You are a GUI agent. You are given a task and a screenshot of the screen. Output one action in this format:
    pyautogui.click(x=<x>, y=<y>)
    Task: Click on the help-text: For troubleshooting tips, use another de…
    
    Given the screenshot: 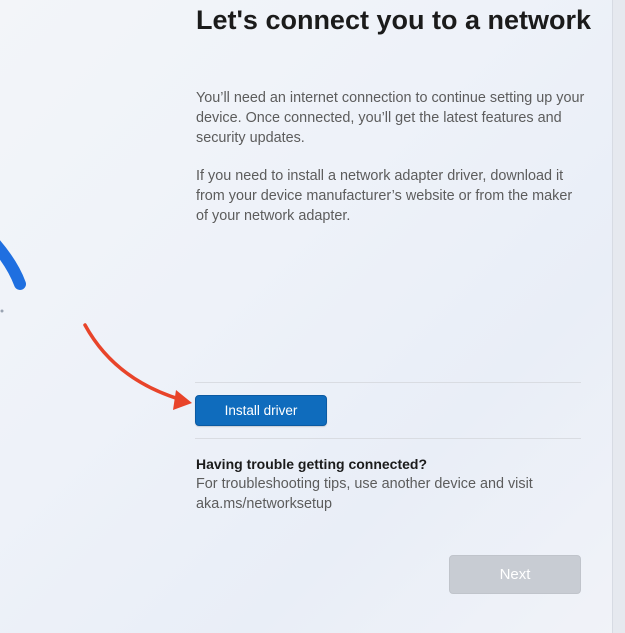 What is the action you would take?
    pyautogui.click(x=364, y=494)
    